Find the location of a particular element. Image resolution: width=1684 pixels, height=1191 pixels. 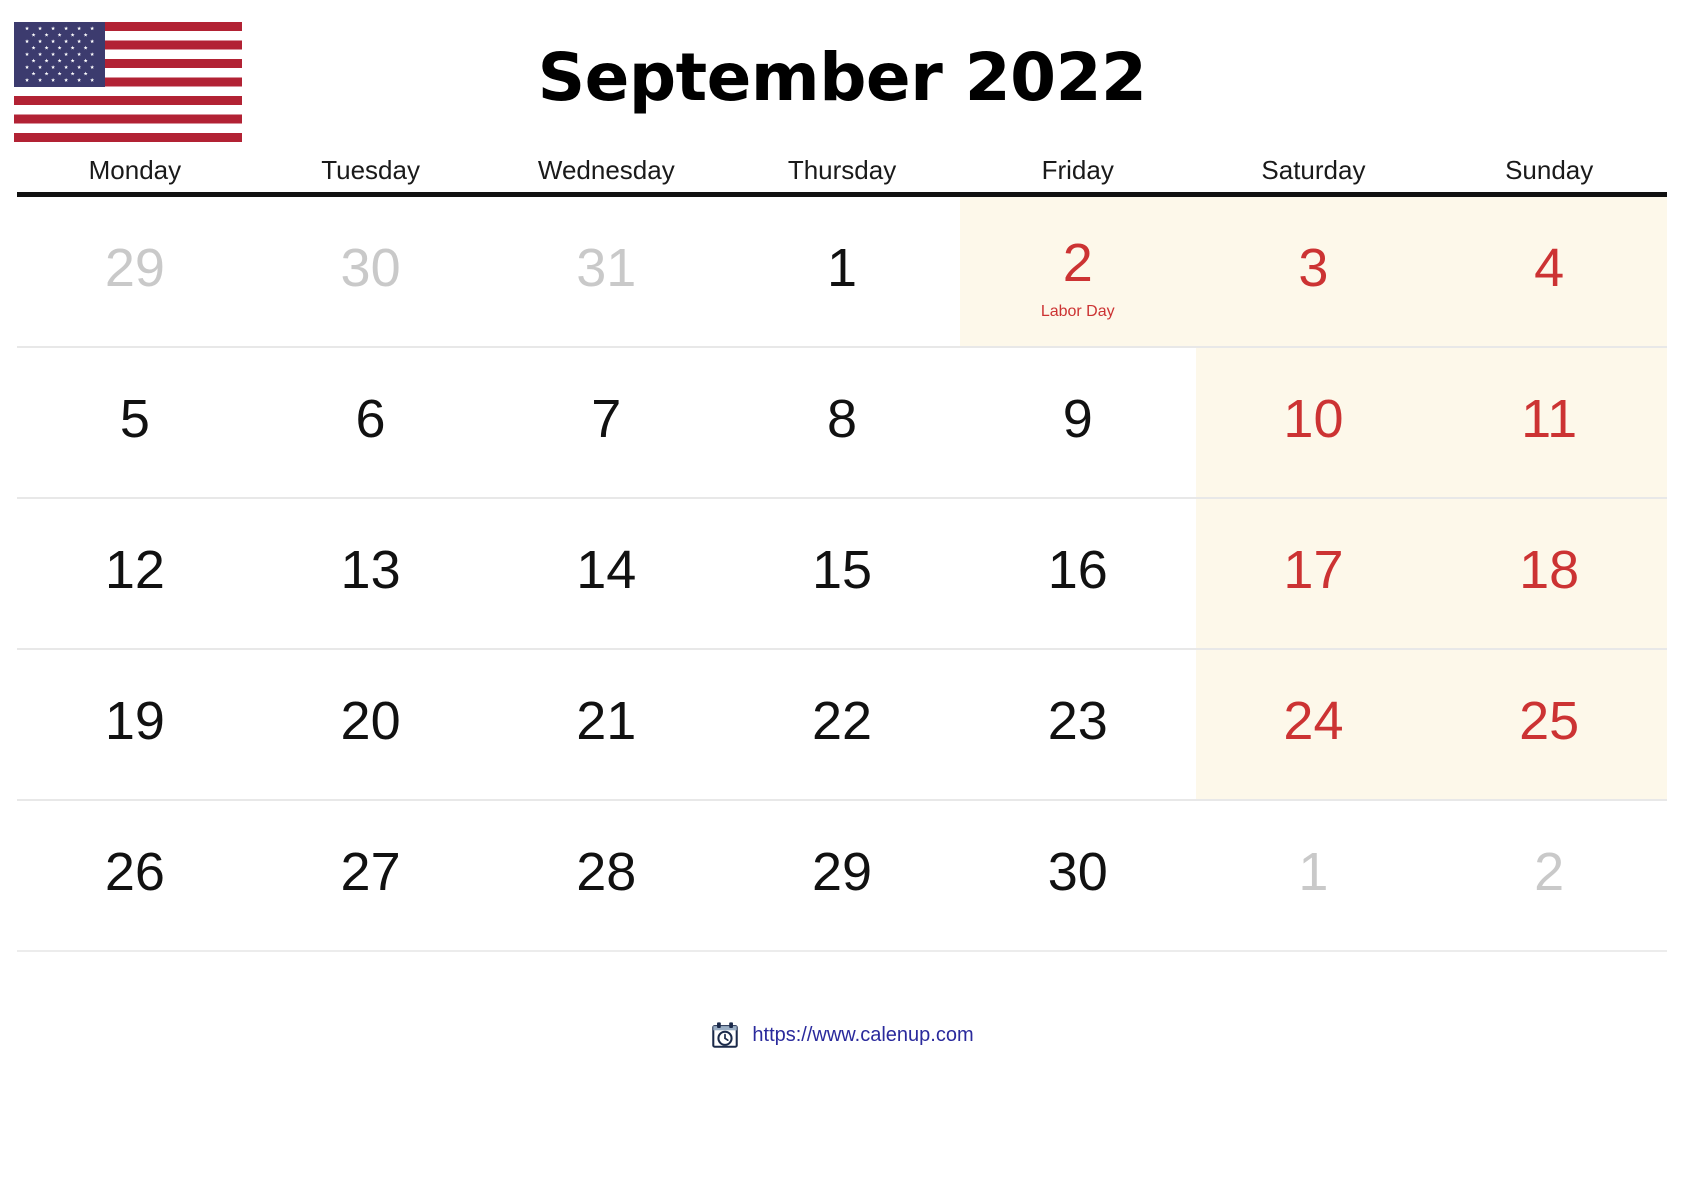

calendar-day-cell: 27 is located at coordinates (371, 875).